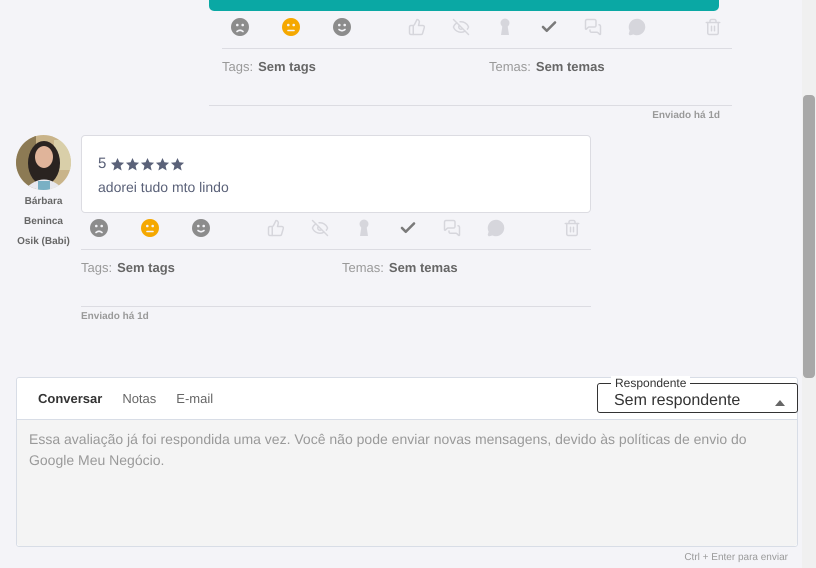  What do you see at coordinates (139, 398) in the screenshot?
I see `composer-tab: Notas` at bounding box center [139, 398].